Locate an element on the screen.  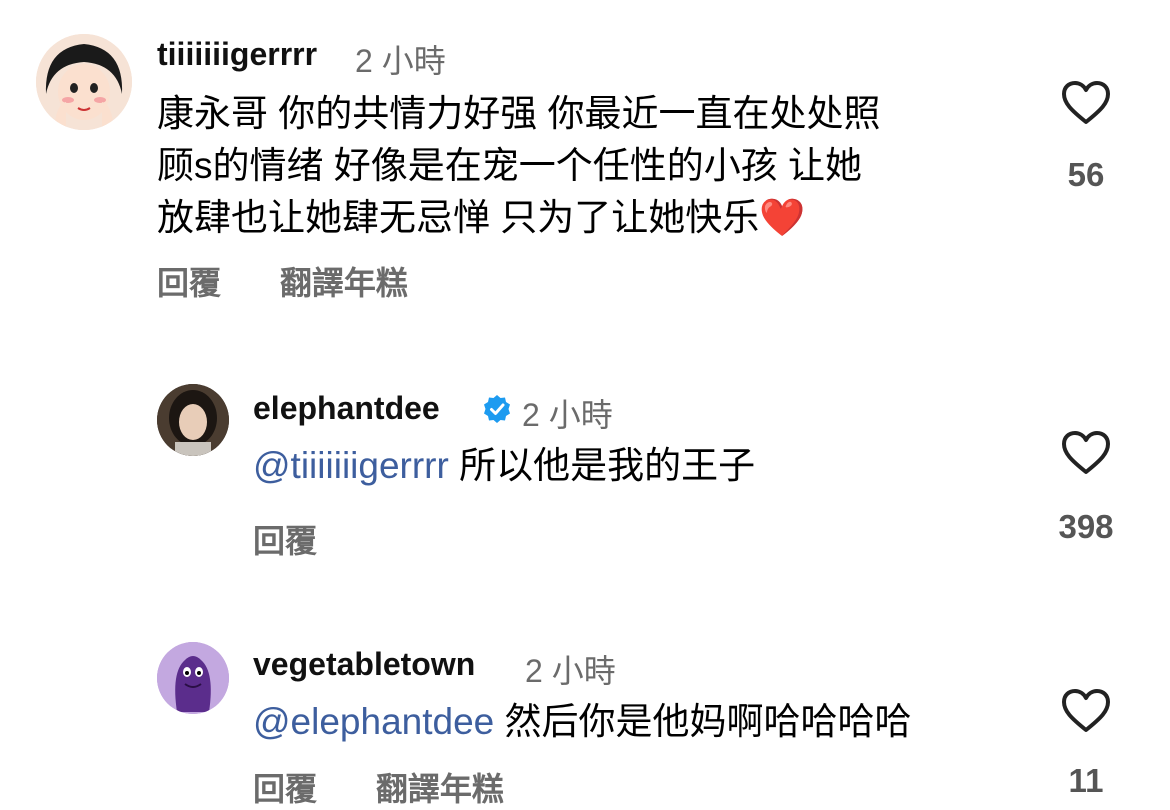
comment-text: @tiiiiiiigerrrr 所以他是我的王子 is located at coordinates (643, 466).